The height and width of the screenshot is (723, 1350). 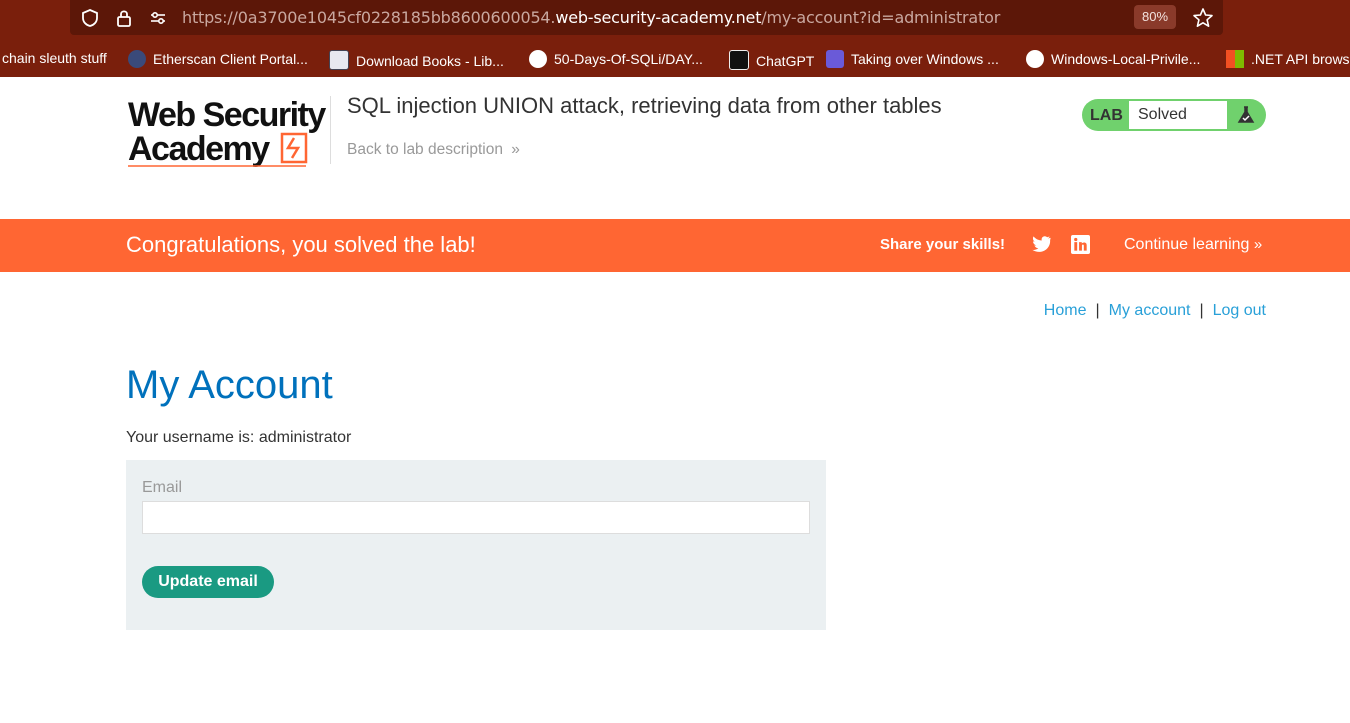 What do you see at coordinates (1041, 244) in the screenshot?
I see `twitter-icon` at bounding box center [1041, 244].